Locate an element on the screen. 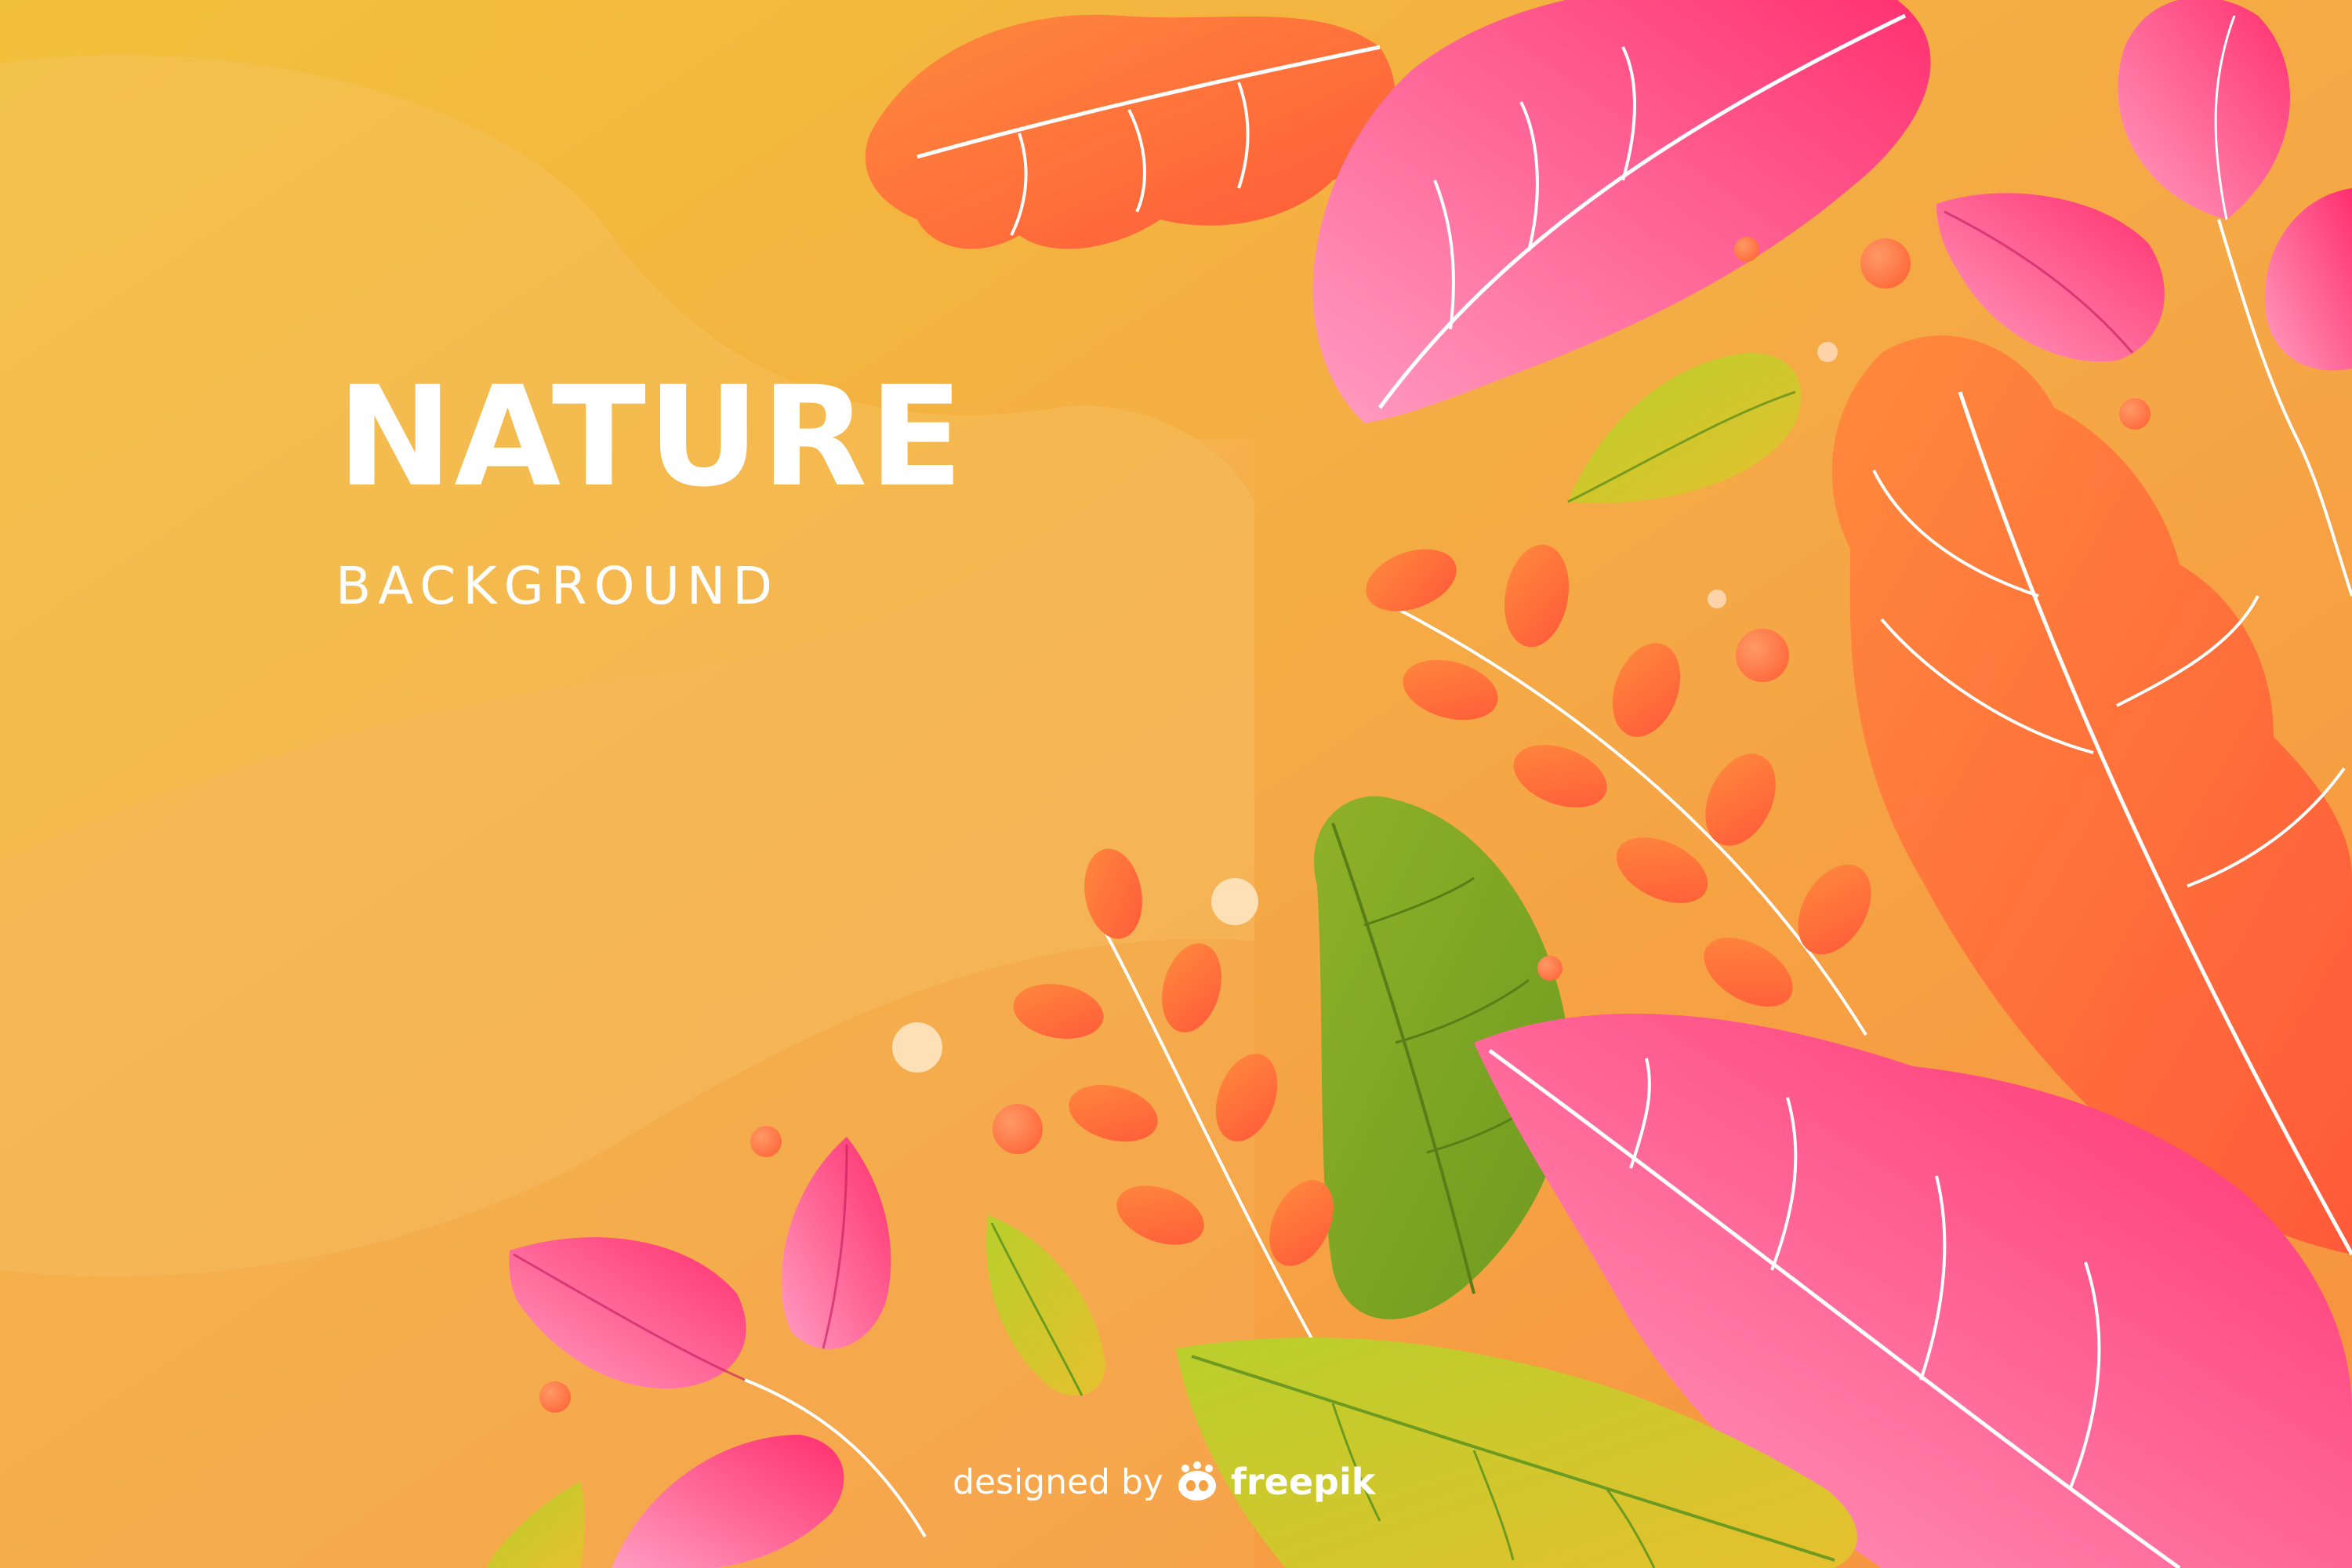 The width and height of the screenshot is (2352, 1568). credit-prefix: designed by is located at coordinates (1058, 1481).